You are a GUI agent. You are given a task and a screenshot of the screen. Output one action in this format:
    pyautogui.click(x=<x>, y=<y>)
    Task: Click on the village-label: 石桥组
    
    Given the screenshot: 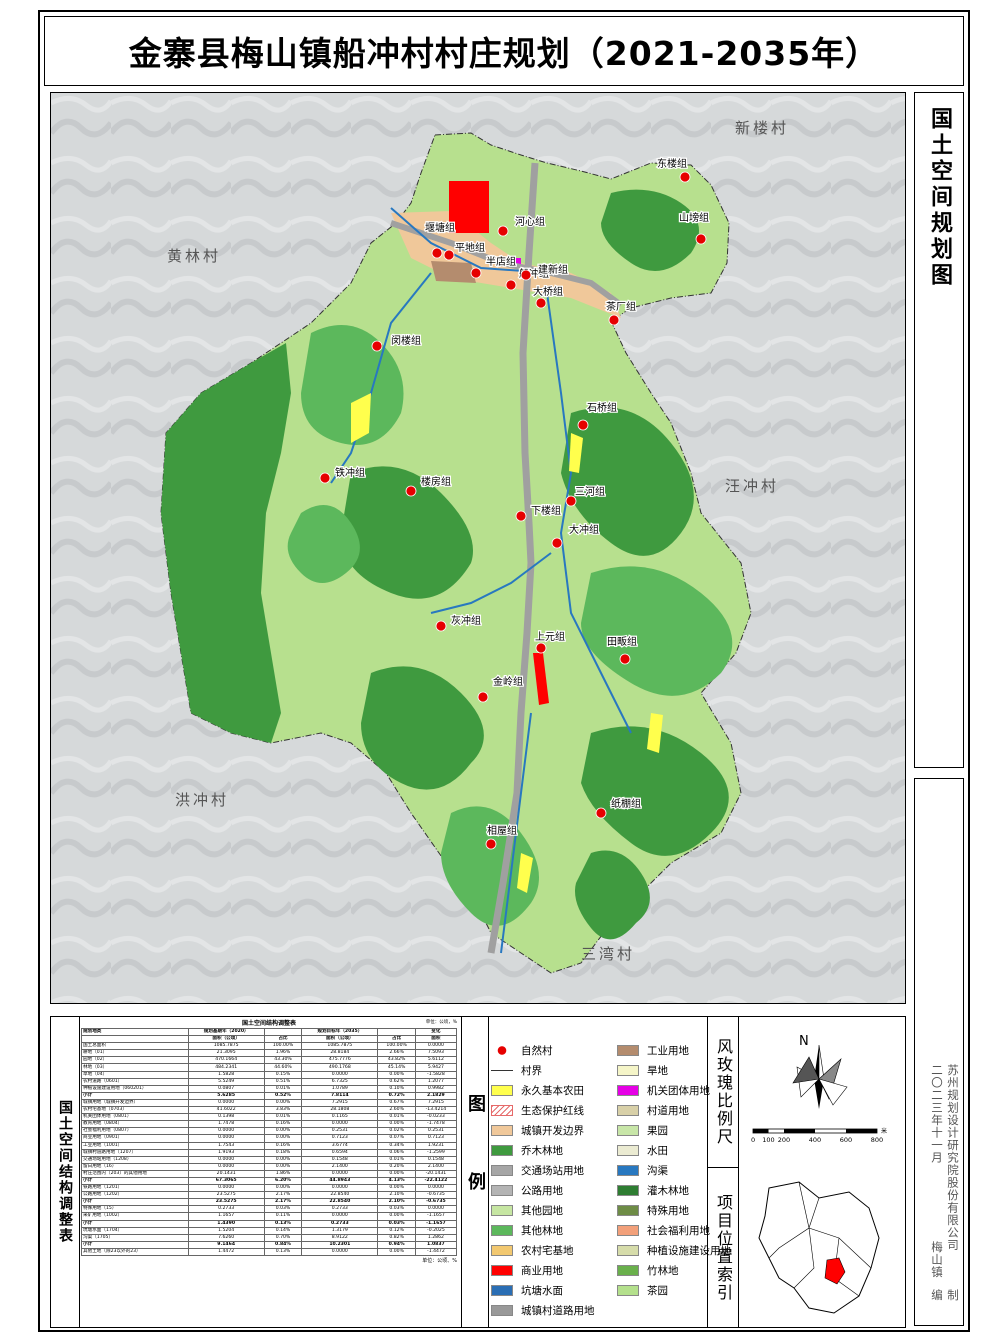 What is the action you would take?
    pyautogui.click(x=602, y=407)
    